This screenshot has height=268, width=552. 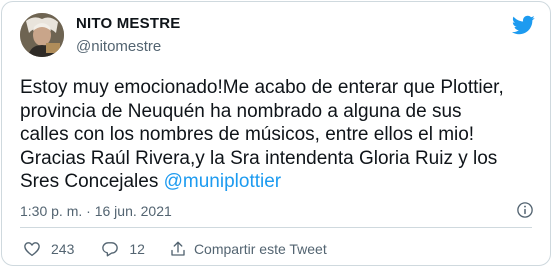 I want to click on tweet-actions: 243 12 Compartir este Tweet, so click(x=173, y=249).